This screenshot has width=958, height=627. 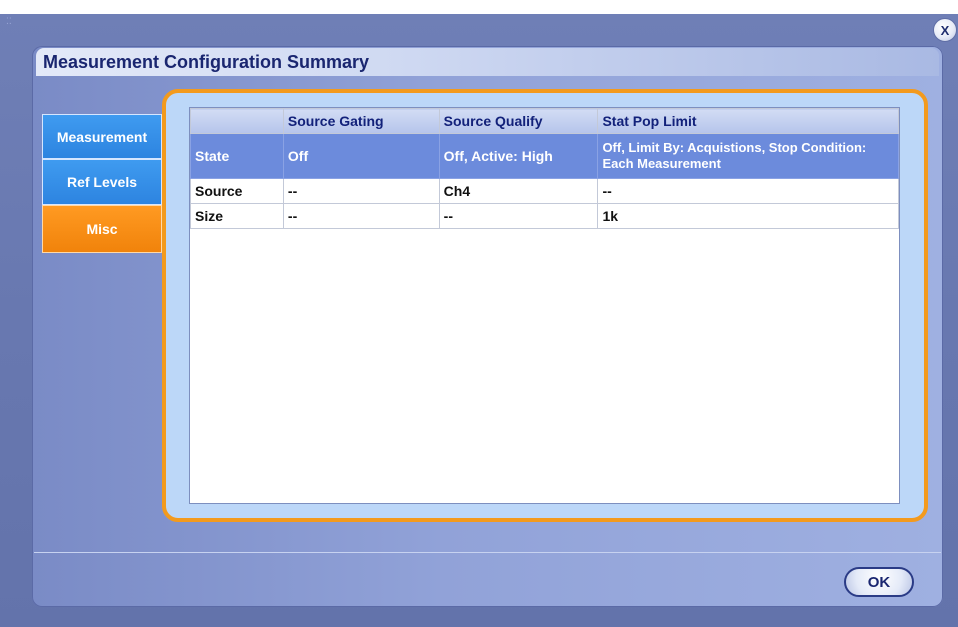 I want to click on table-row-source: Source -- Ch4 --, so click(x=544, y=191).